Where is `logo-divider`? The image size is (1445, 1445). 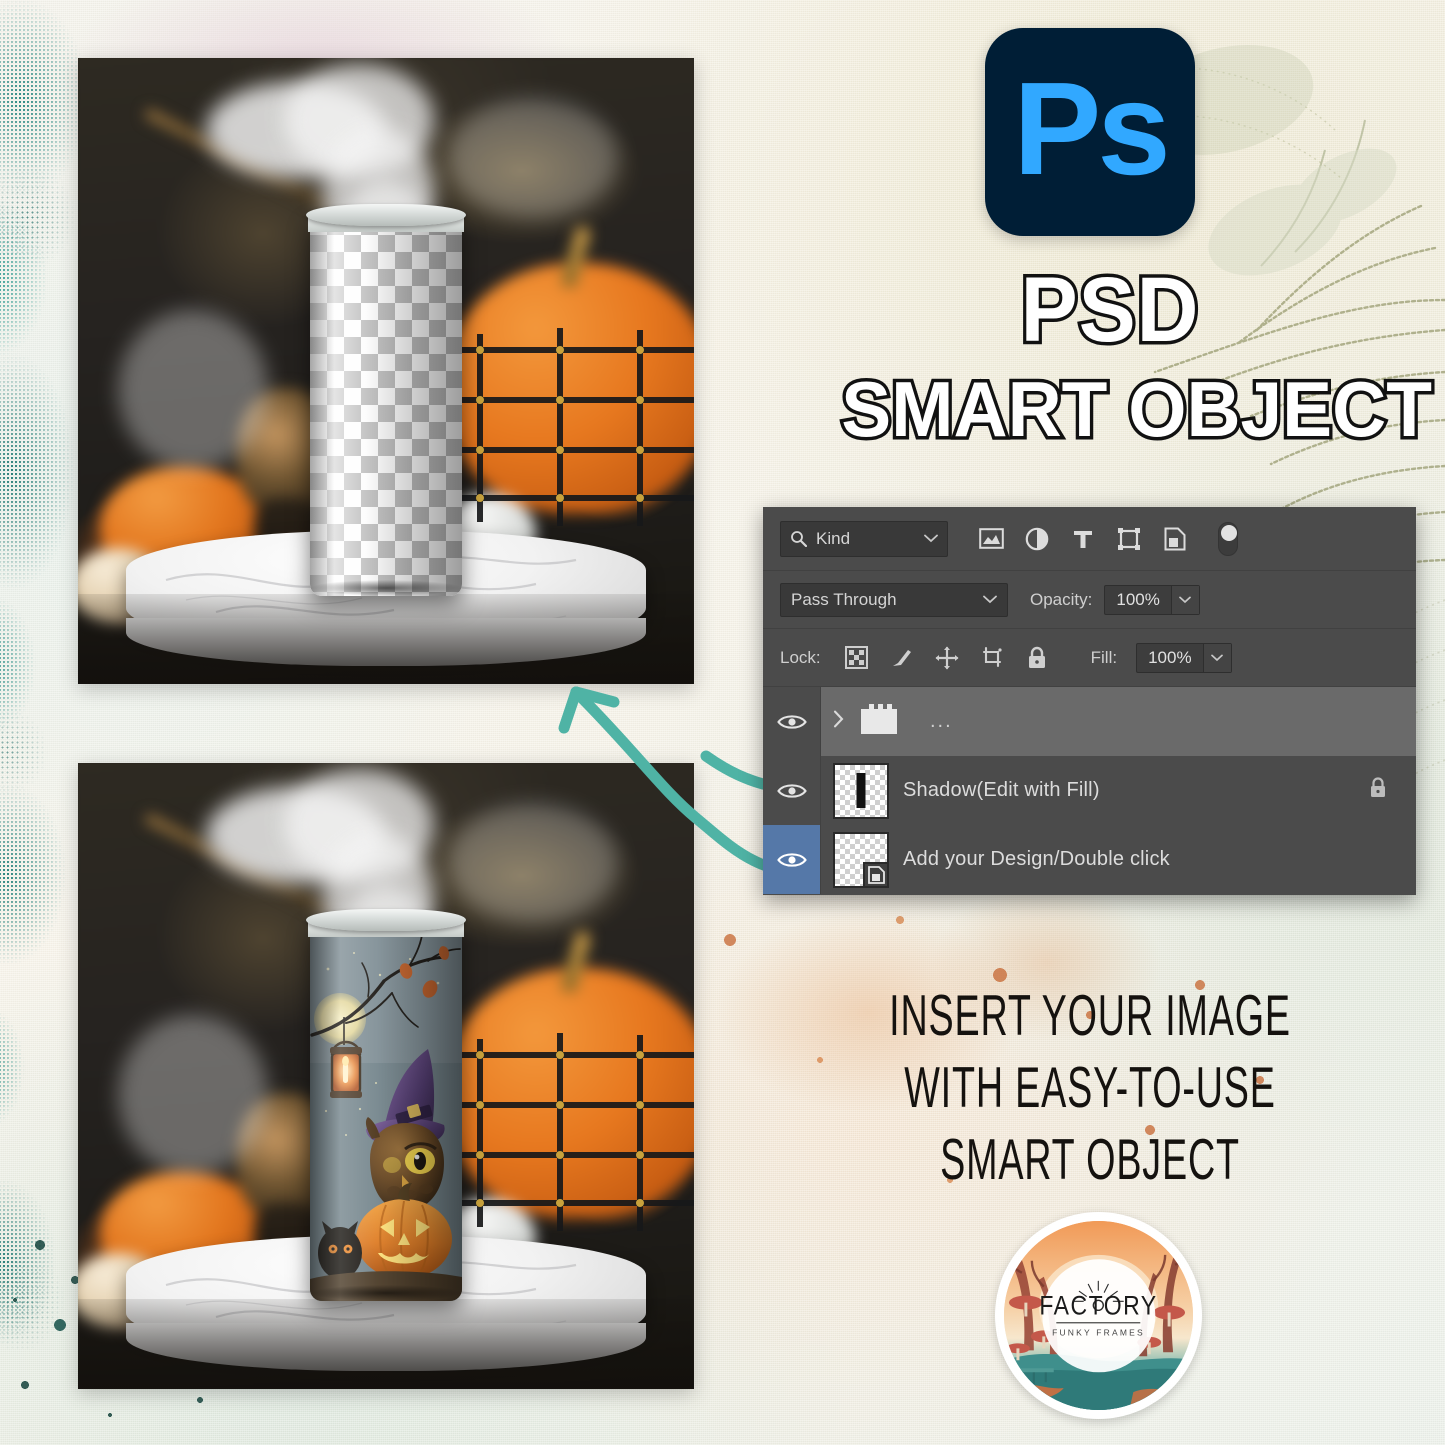
logo-divider is located at coordinates (1098, 1322).